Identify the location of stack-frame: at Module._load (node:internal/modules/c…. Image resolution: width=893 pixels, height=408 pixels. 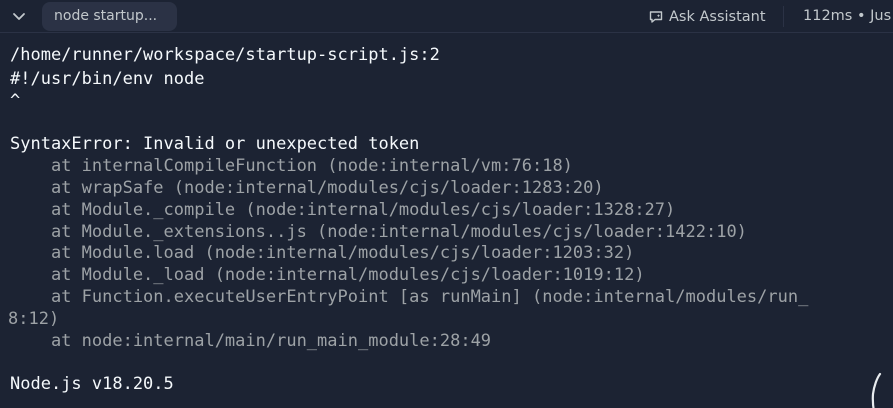
(327, 275).